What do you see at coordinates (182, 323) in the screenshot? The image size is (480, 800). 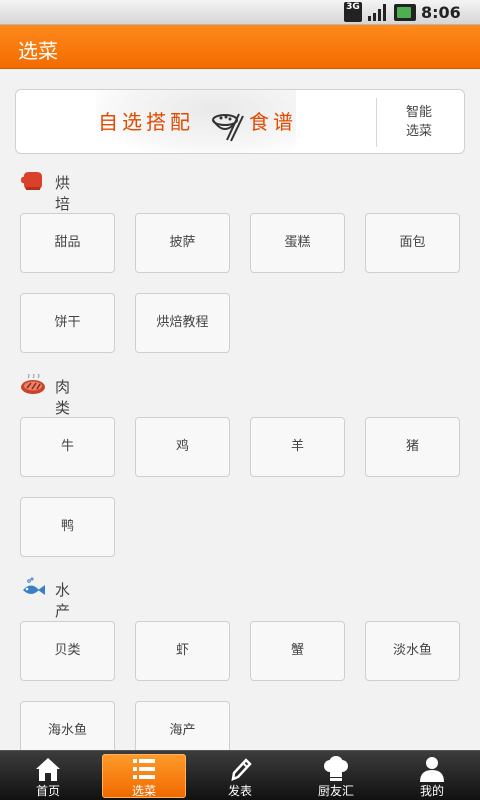 I see `category-tile-baking-tutorial: 烘焙教程` at bounding box center [182, 323].